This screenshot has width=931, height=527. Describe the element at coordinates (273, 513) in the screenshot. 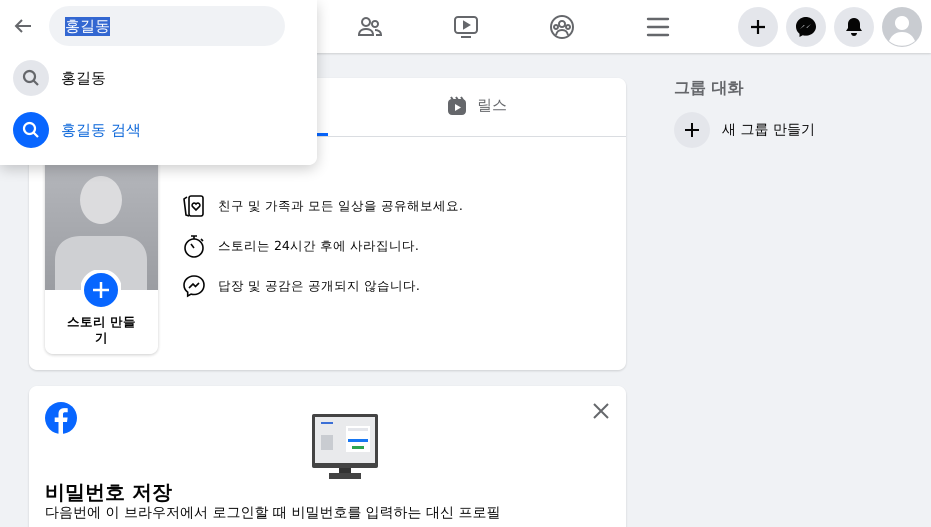

I see `card-description: 다음번에 이 브라우저에서 로그인할 때 비밀번호를 입력하는 대신 프로필` at that location.